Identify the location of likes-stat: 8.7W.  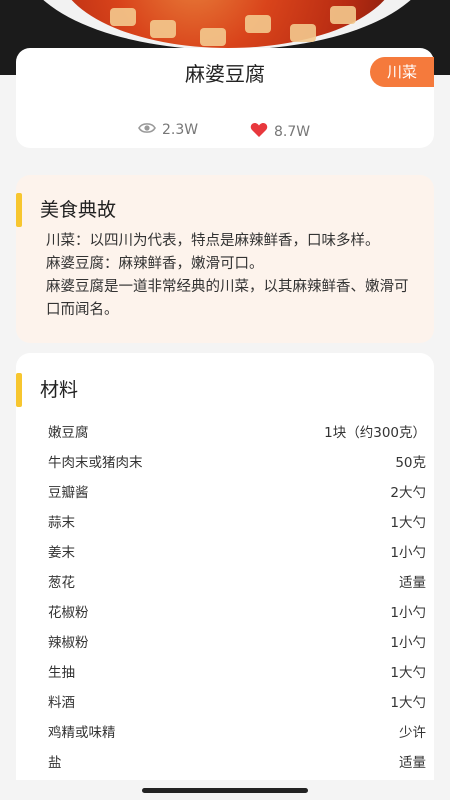
(280, 132).